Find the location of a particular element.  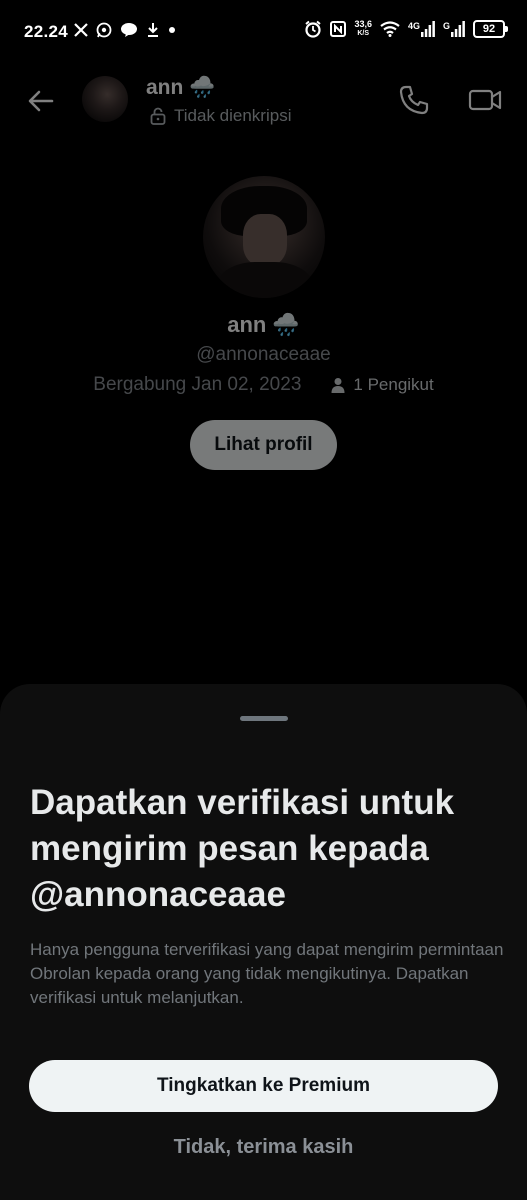

network-type-2: G is located at coordinates (446, 26).